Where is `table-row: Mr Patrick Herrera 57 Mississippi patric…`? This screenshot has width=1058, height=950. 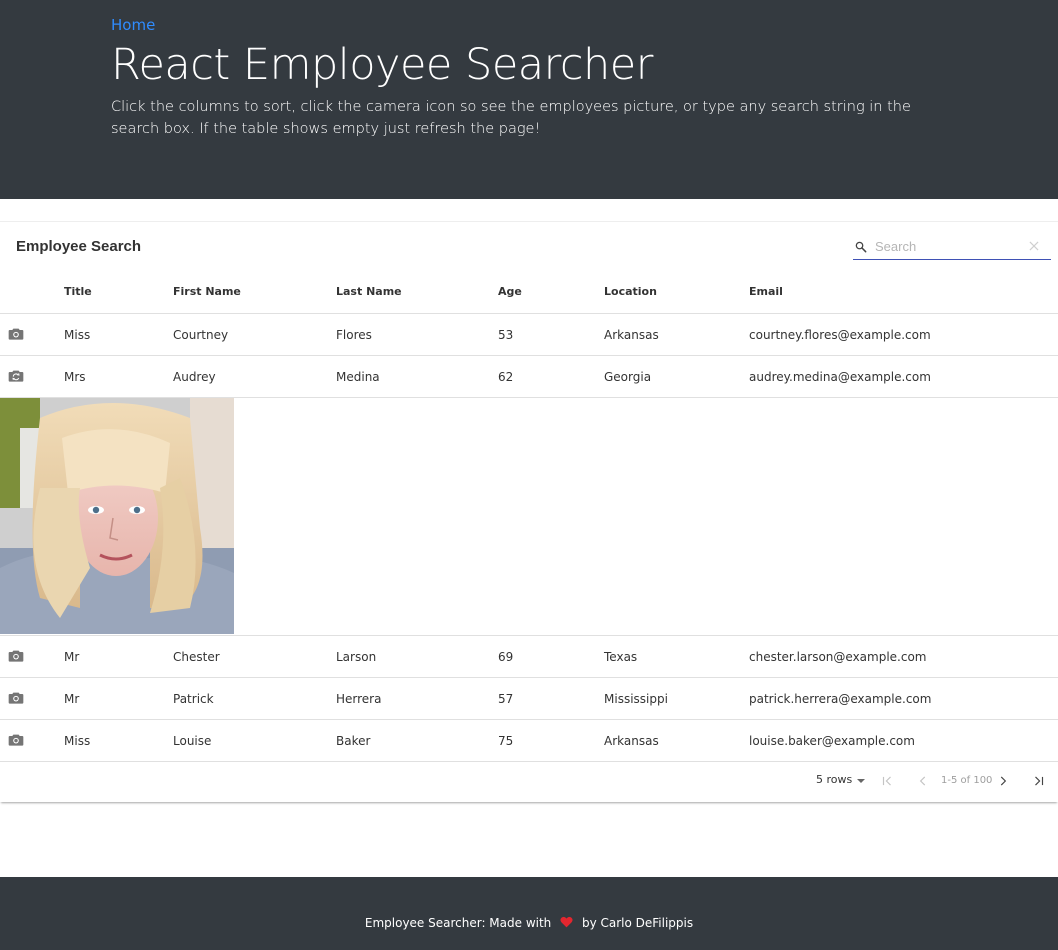
table-row: Mr Patrick Herrera 57 Mississippi patric… is located at coordinates (529, 699).